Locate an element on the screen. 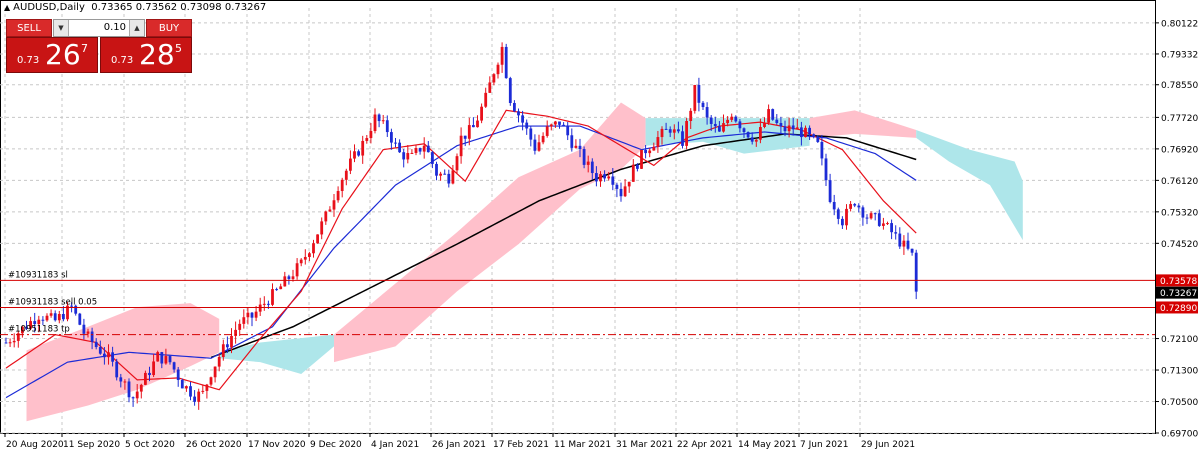  lot-decrease-icon: ▼ is located at coordinates (61, 28).